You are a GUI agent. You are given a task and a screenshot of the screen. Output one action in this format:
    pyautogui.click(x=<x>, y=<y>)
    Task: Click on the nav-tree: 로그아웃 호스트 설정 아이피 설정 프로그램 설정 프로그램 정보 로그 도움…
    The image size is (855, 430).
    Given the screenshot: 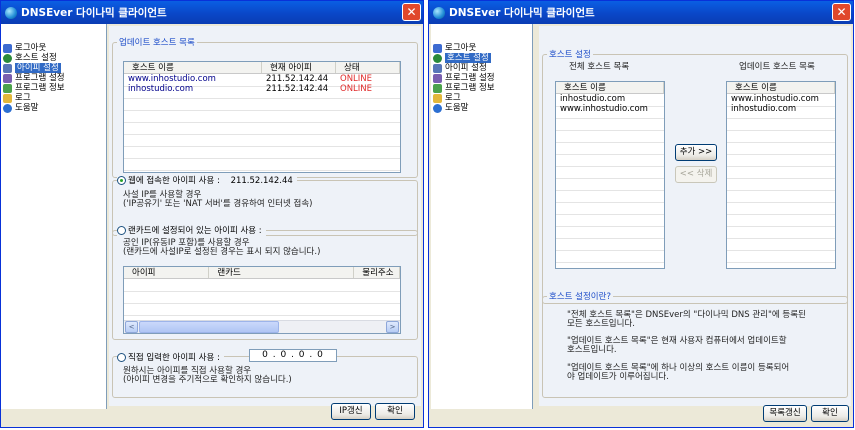 What is the action you would take?
    pyautogui.click(x=482, y=216)
    